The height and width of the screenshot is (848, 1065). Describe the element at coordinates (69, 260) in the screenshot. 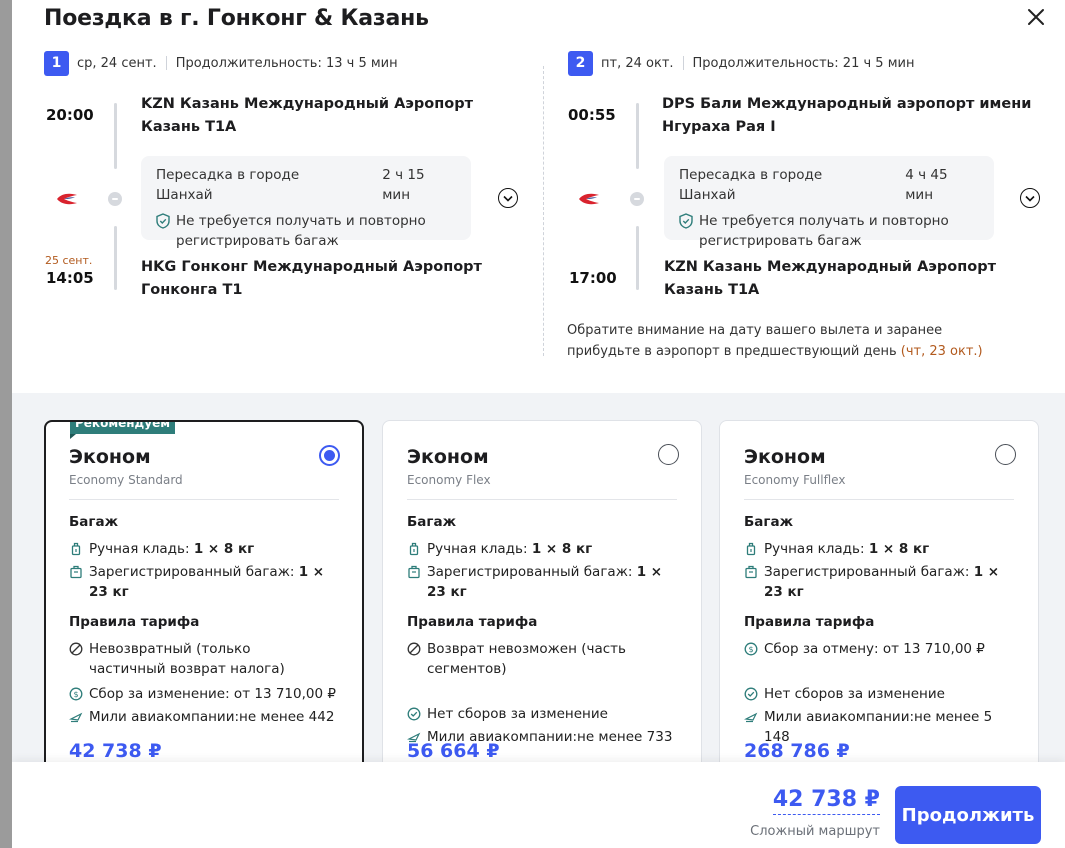

I see `arrival-date: 25 сент.` at that location.